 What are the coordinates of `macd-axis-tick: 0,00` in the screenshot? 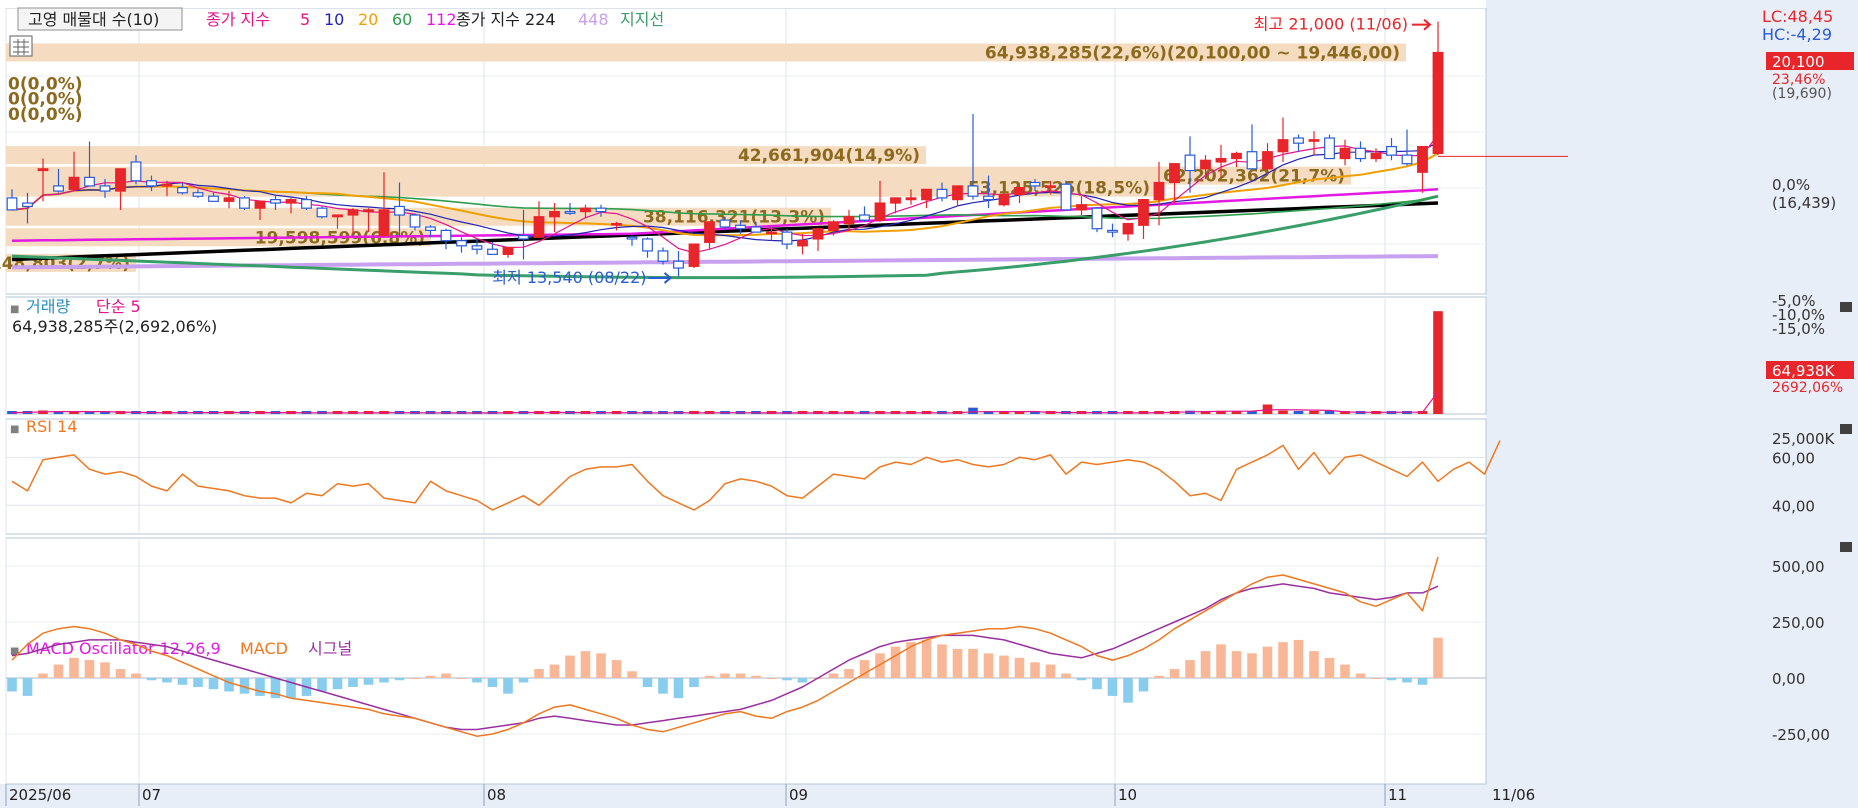 It's located at (1788, 679).